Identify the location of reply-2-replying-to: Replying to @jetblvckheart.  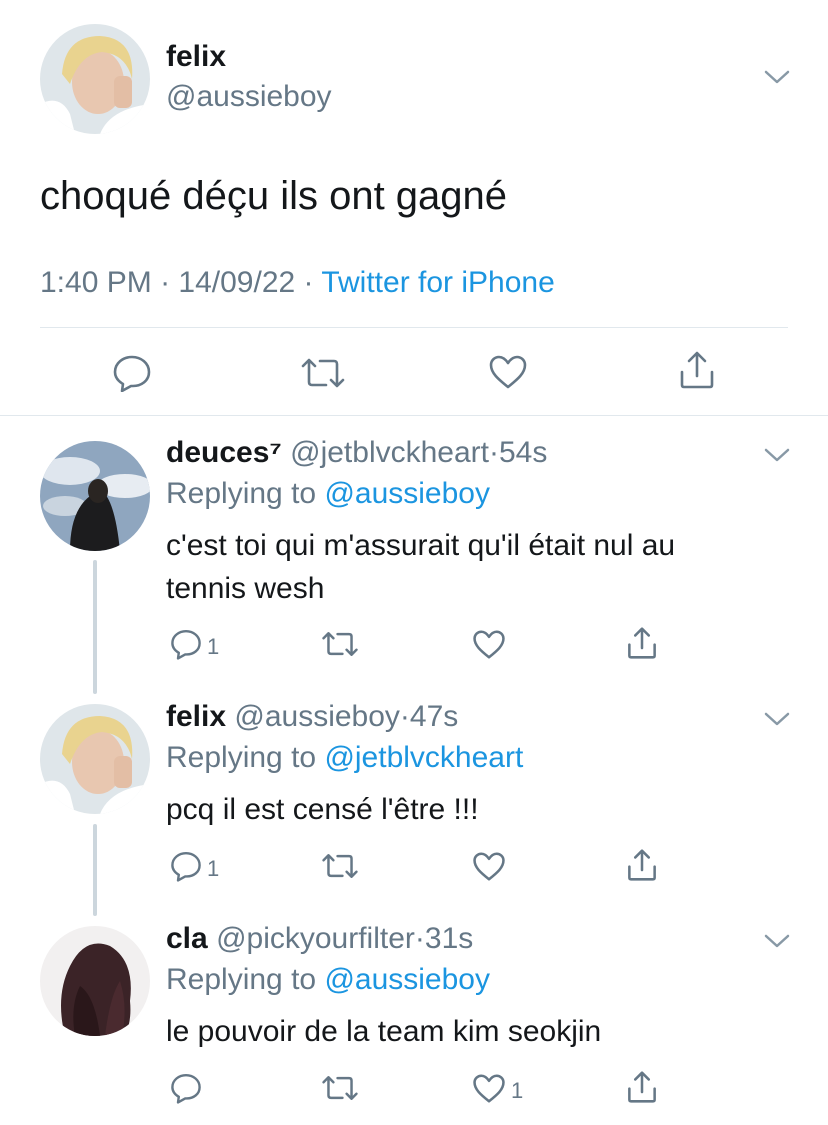
(344, 758).